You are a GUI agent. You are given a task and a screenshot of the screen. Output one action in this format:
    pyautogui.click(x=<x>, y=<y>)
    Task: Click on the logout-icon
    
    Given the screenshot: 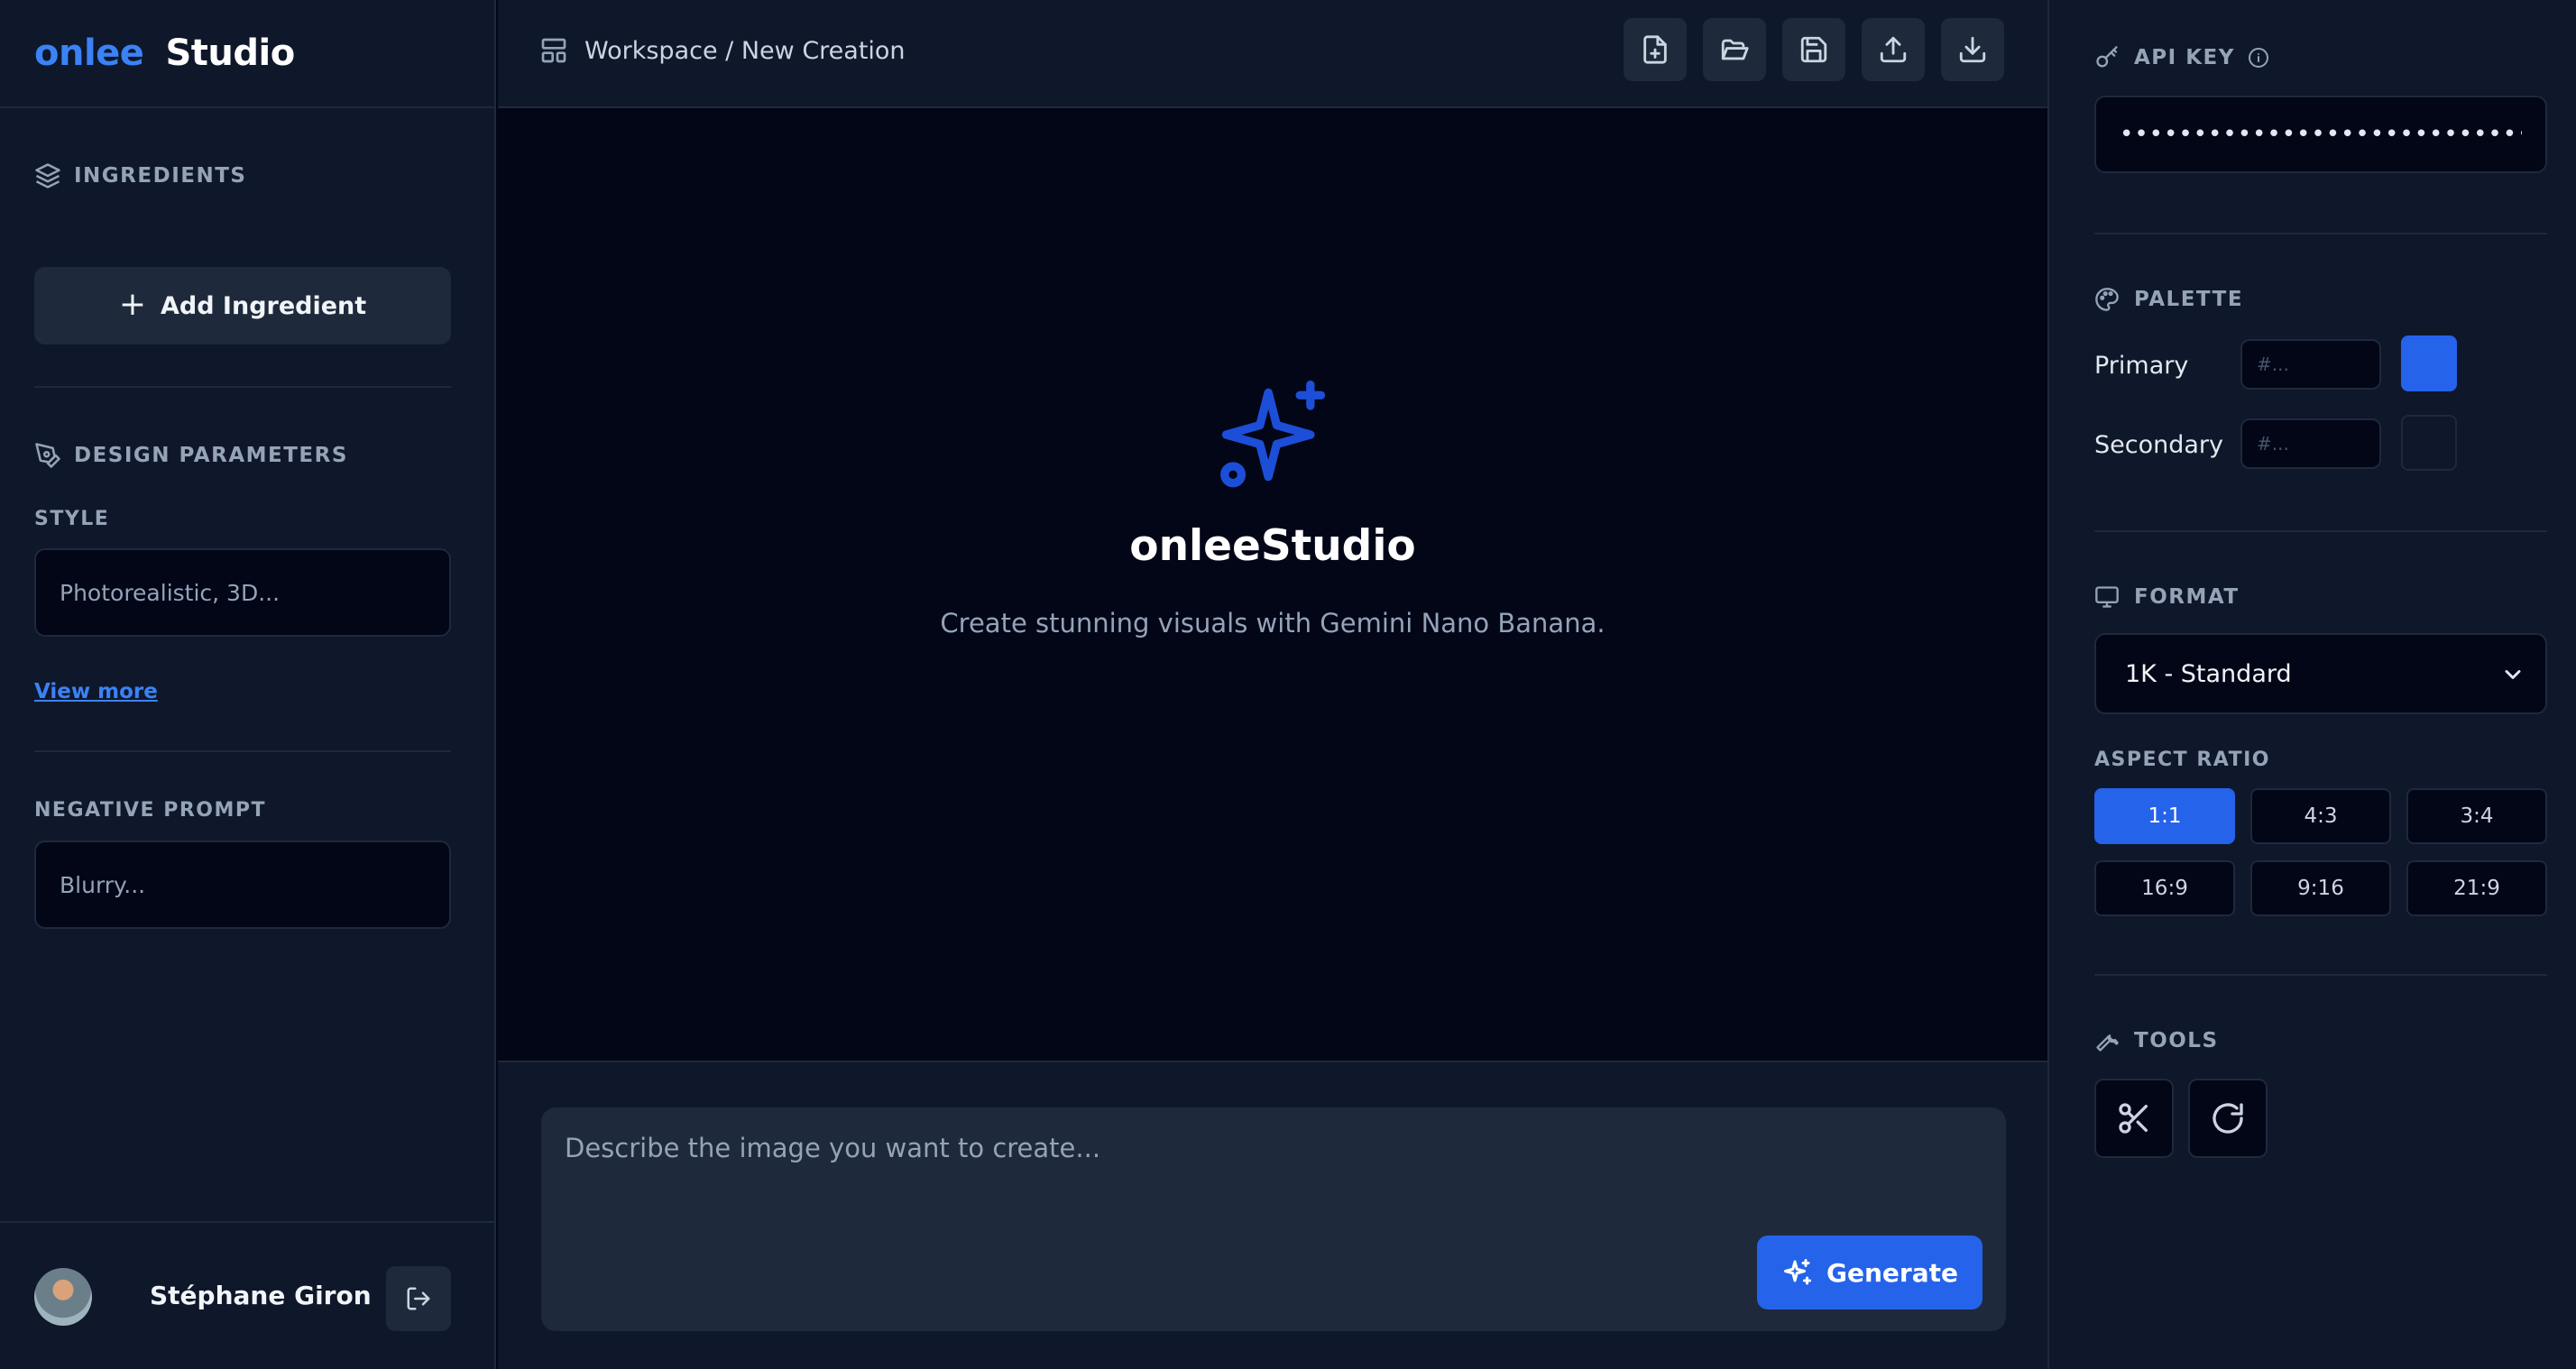 What is the action you would take?
    pyautogui.click(x=418, y=1298)
    